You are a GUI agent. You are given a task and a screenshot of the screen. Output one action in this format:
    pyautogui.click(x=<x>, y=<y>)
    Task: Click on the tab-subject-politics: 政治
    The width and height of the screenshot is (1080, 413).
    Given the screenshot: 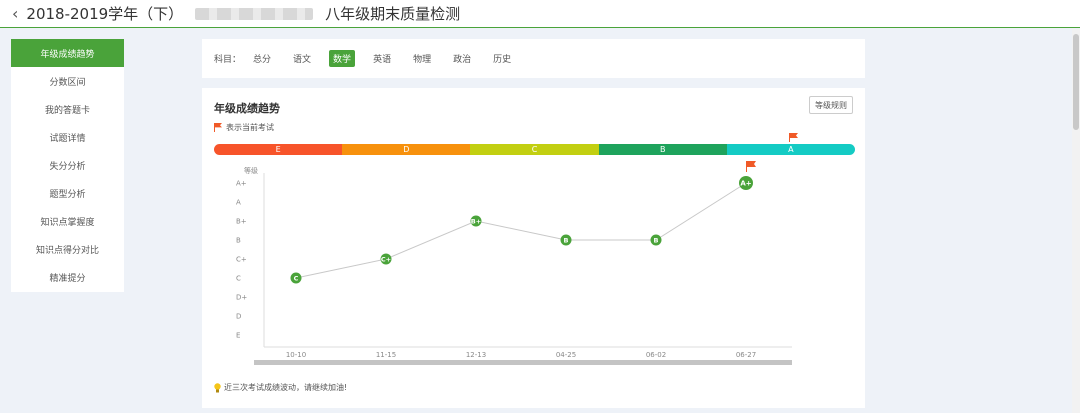 What is the action you would take?
    pyautogui.click(x=462, y=58)
    